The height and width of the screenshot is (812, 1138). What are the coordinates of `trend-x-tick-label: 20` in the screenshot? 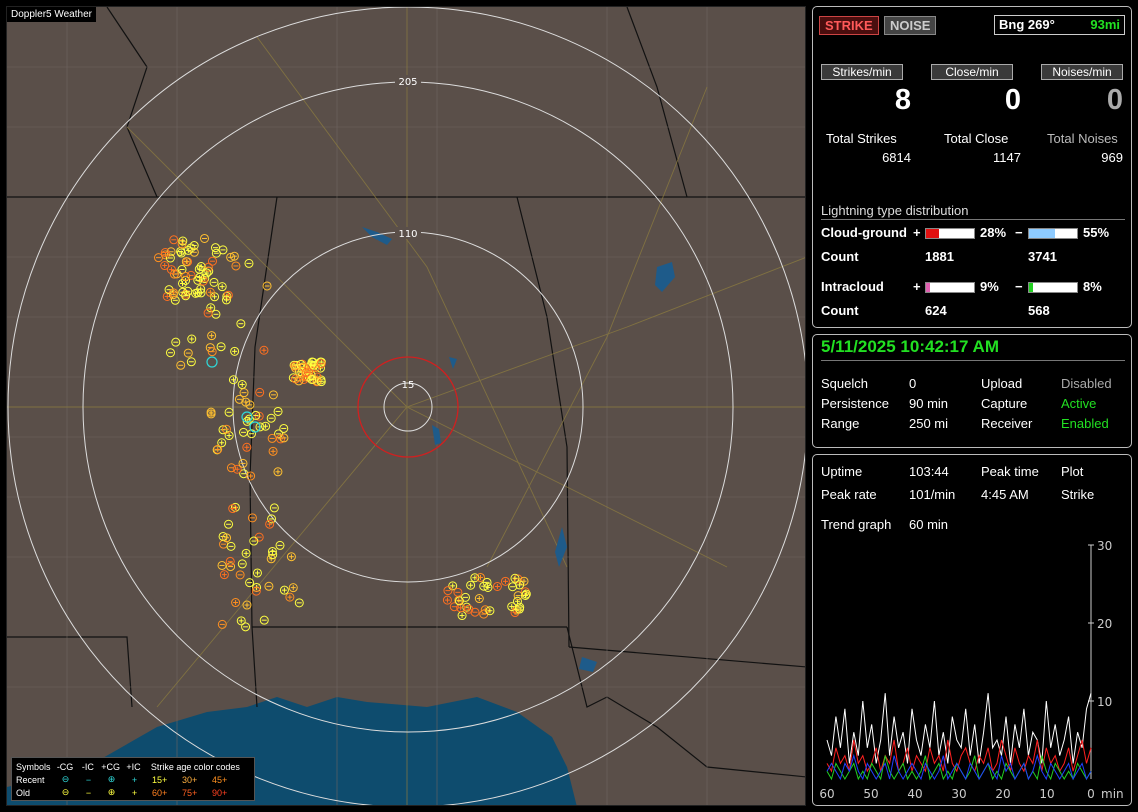 It's located at (1002, 794).